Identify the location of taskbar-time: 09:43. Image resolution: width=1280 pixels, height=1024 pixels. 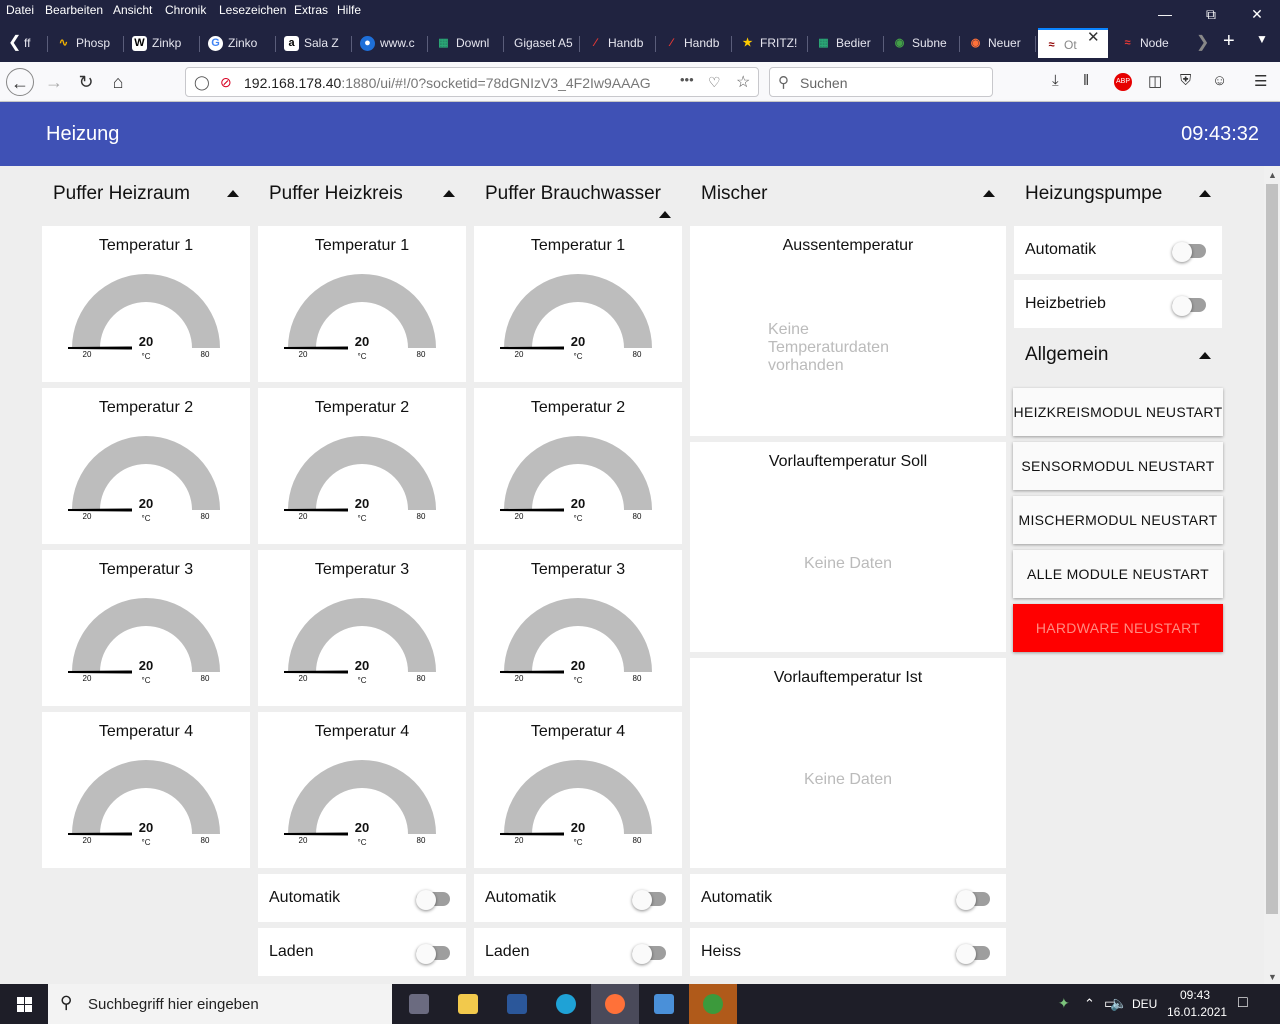
(1195, 995).